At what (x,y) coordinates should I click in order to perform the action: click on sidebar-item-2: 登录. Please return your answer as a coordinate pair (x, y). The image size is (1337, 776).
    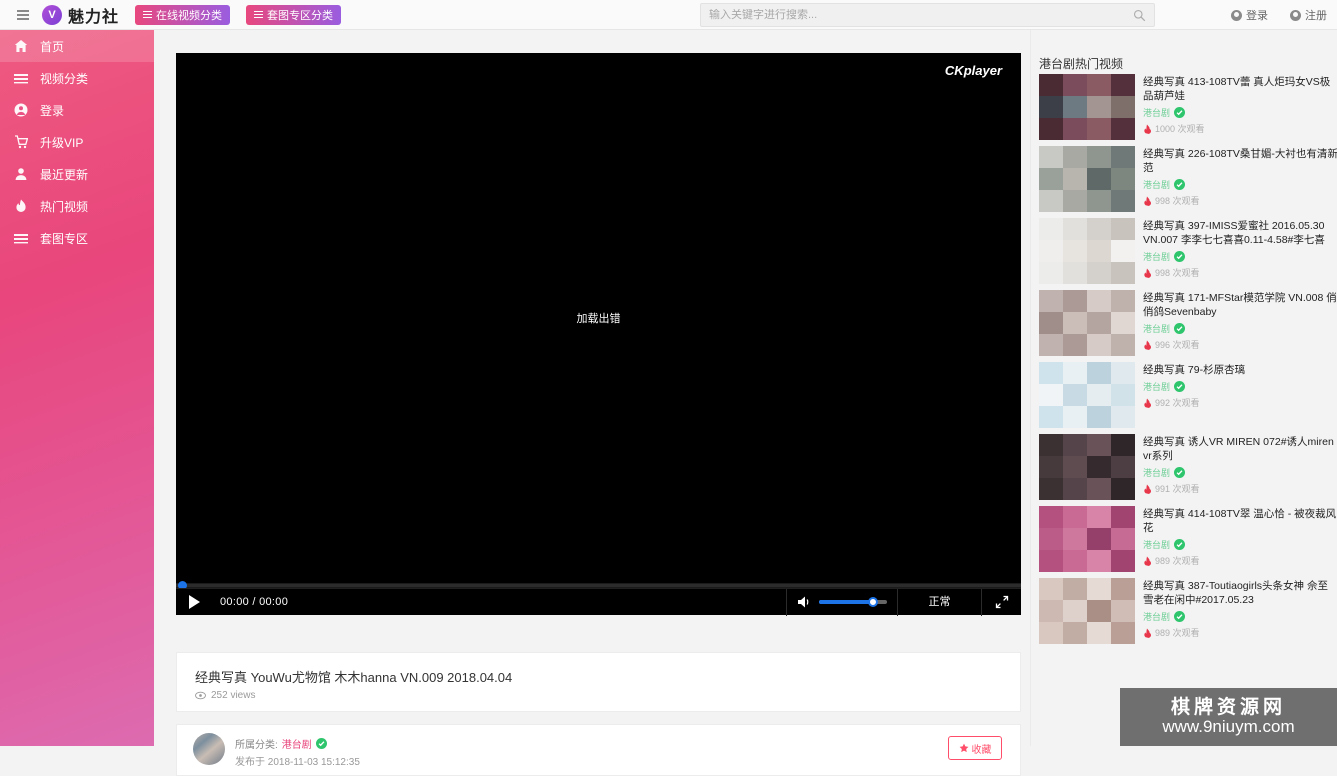
    Looking at the image, I should click on (77, 110).